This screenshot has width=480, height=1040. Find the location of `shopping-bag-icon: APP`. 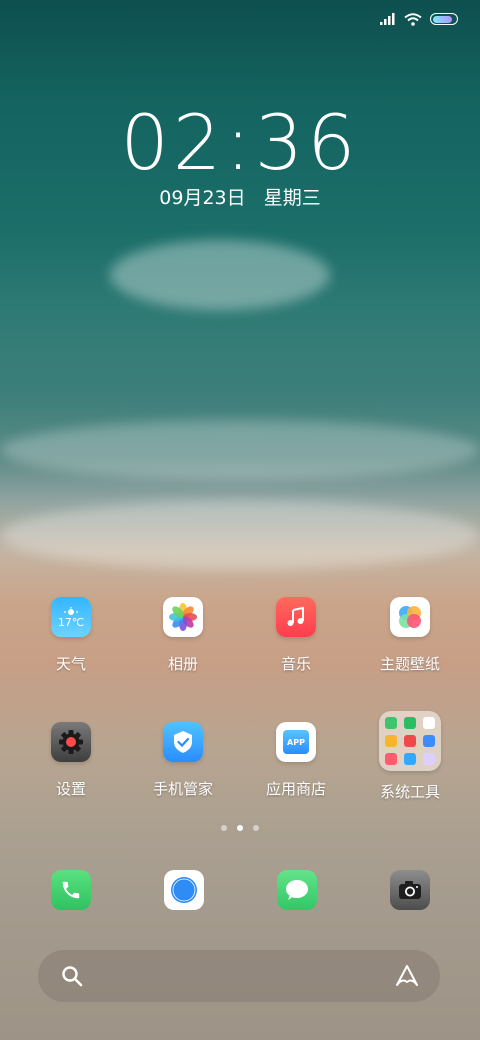

shopping-bag-icon: APP is located at coordinates (296, 742).